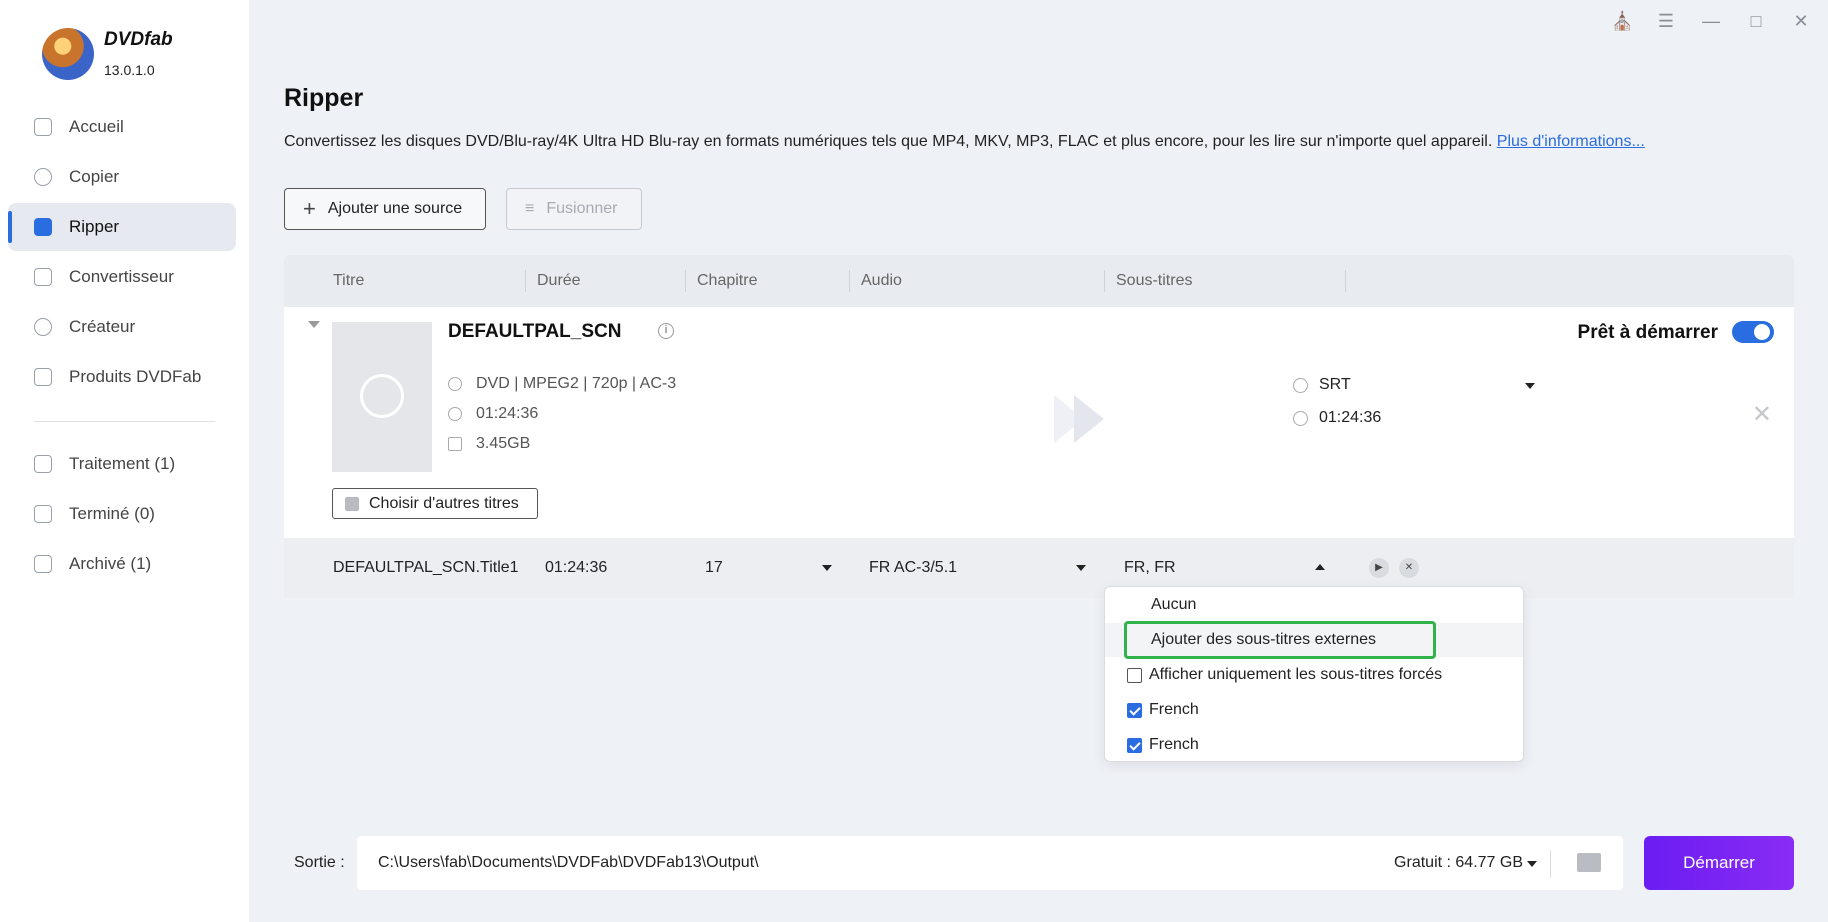  I want to click on maximize-icon: □, so click(1756, 21).